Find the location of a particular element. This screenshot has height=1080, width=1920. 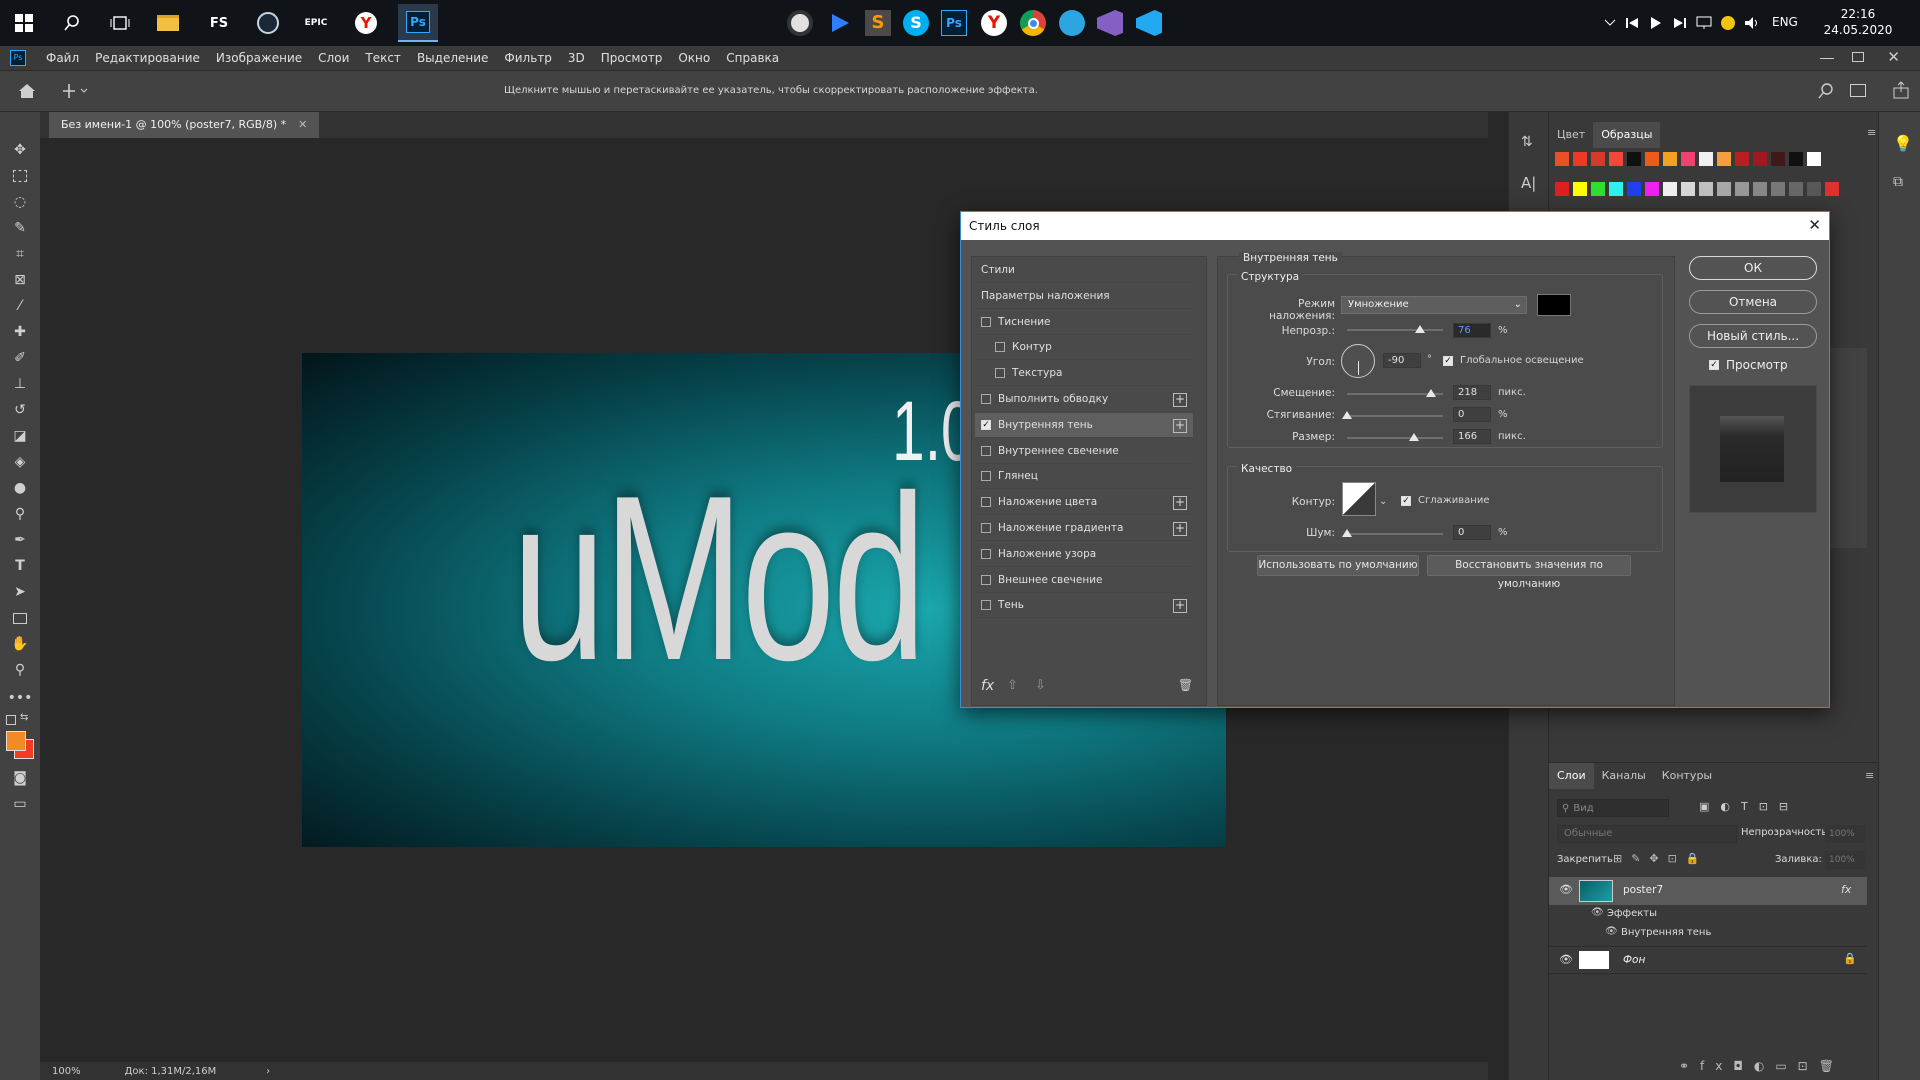

move-down-icon: ⇩ is located at coordinates (1040, 685).